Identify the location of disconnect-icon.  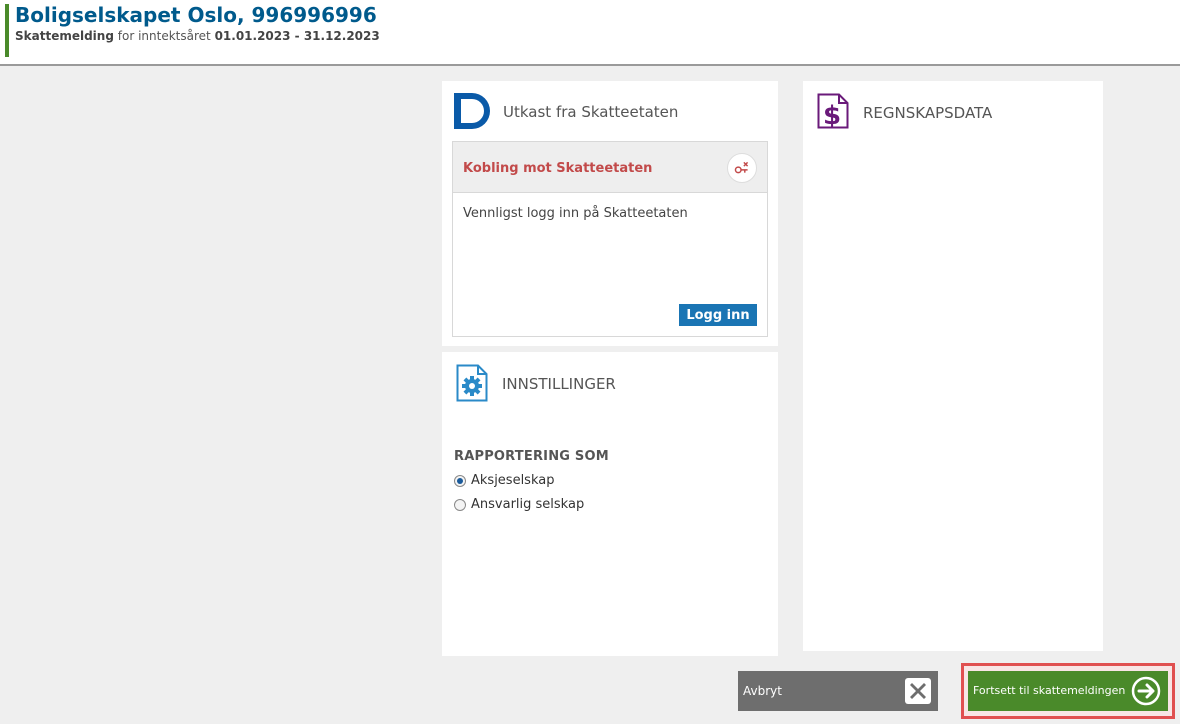
(741, 167).